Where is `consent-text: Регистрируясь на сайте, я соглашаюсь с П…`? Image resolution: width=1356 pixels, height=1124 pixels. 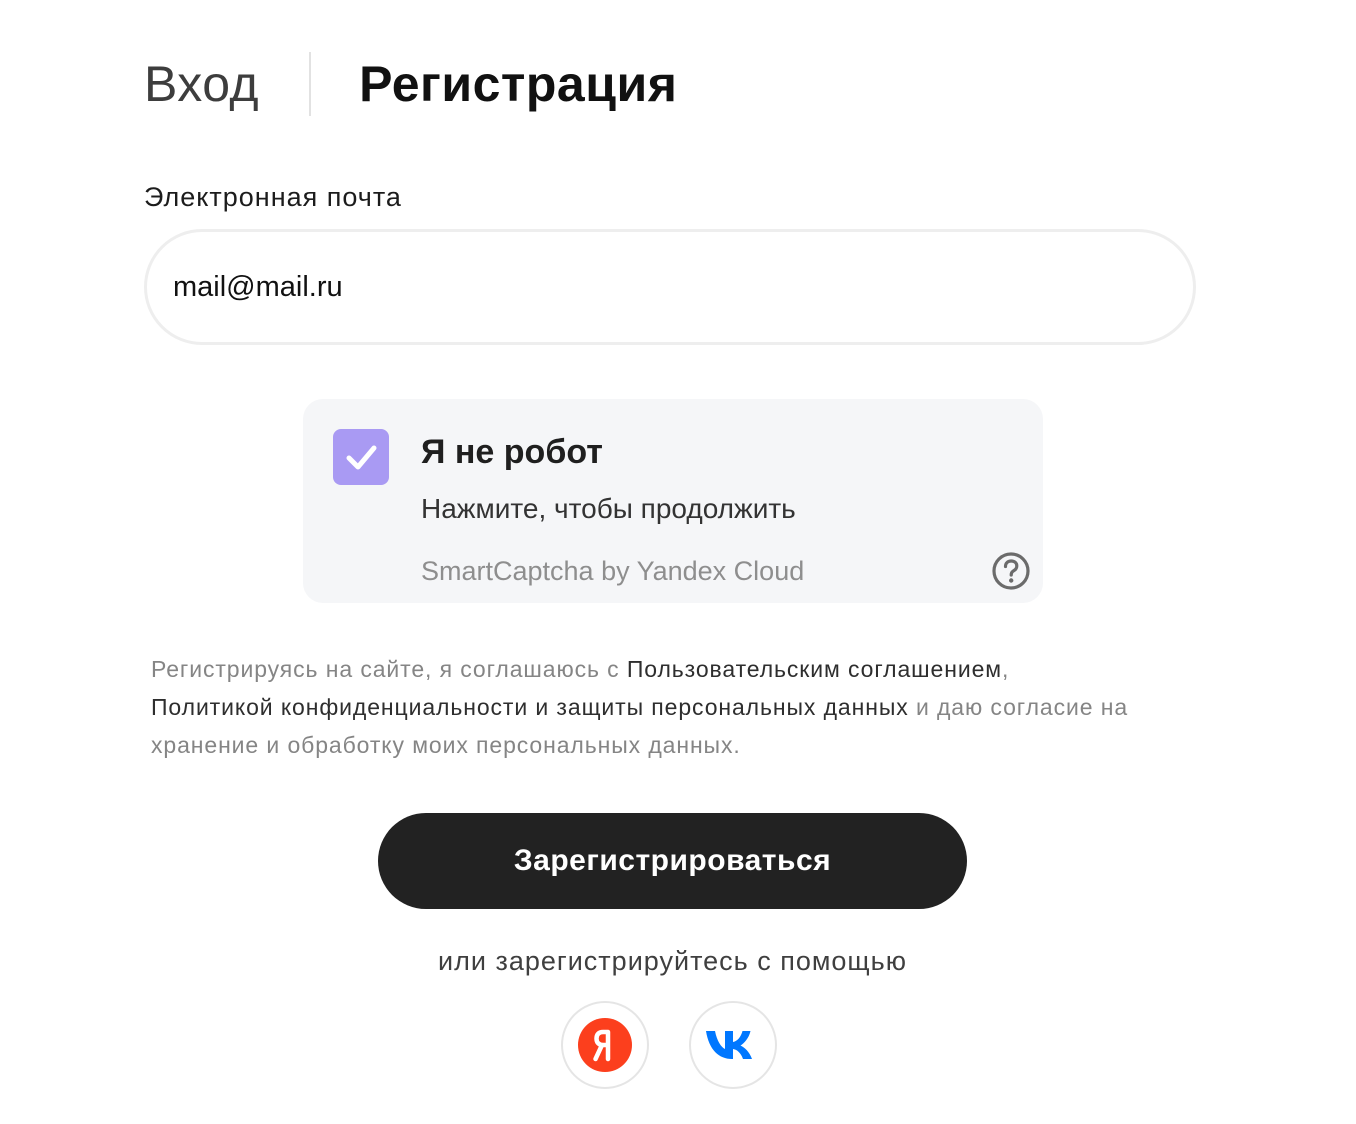
consent-text: Регистрируясь на сайте, я соглашаюсь с П… is located at coordinates (686, 707).